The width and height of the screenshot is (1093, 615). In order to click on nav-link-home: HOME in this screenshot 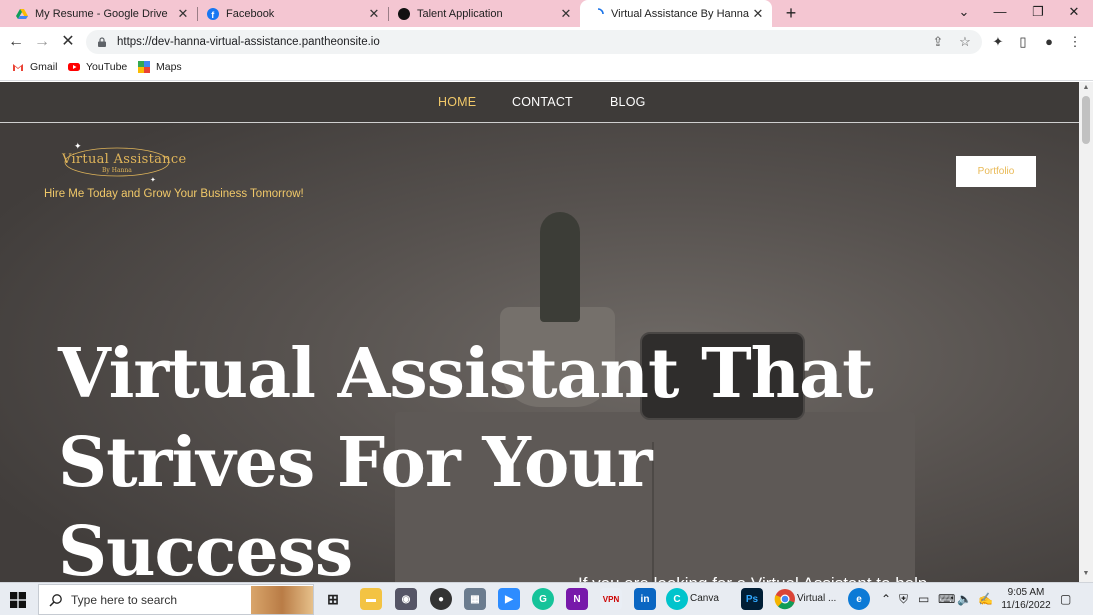, I will do `click(457, 102)`.